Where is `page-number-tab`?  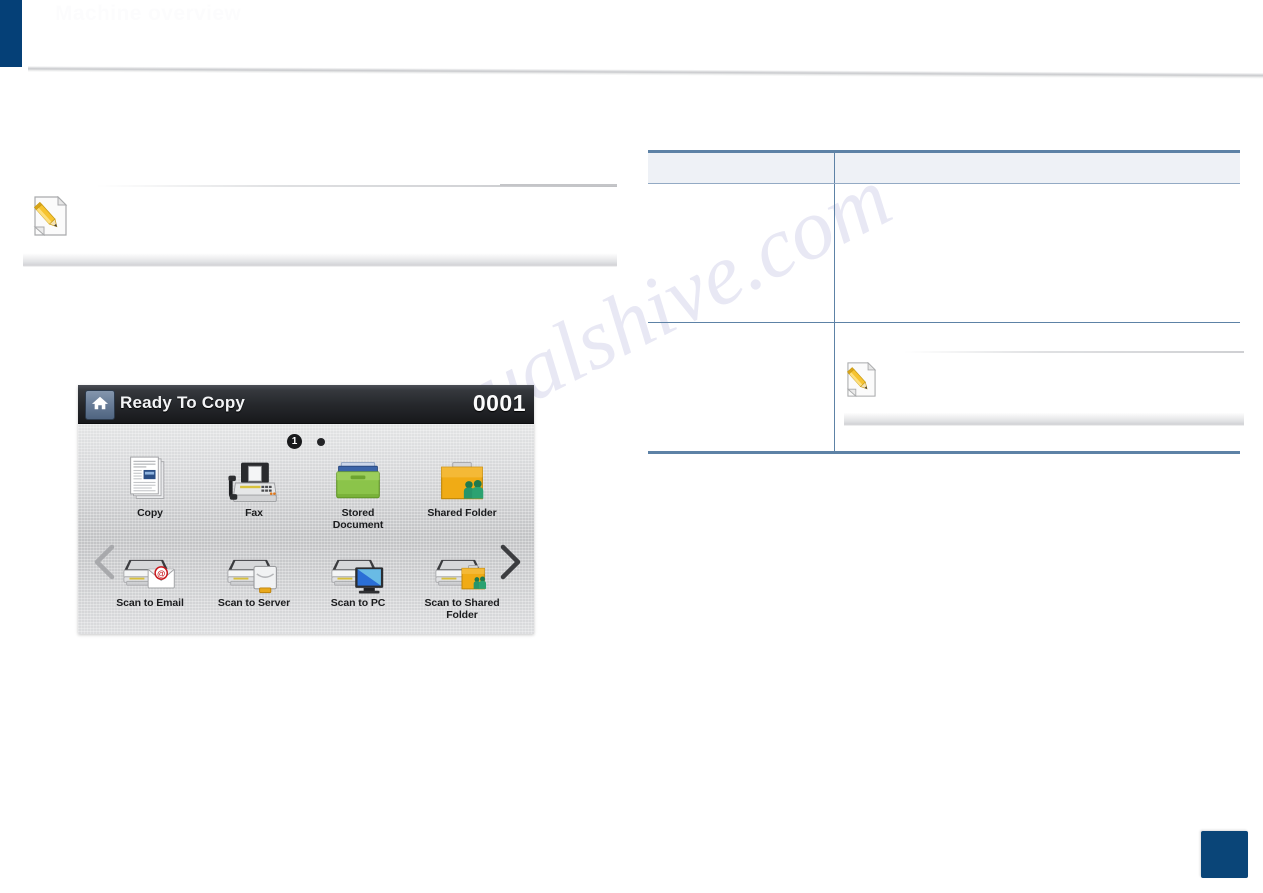 page-number-tab is located at coordinates (1224, 854).